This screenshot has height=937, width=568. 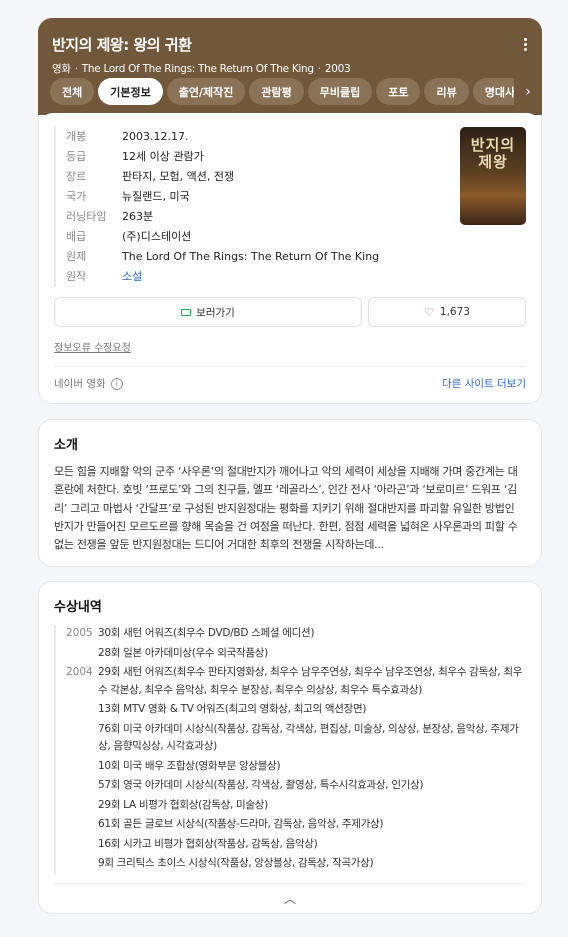 What do you see at coordinates (76, 196) in the screenshot?
I see `fact-label: 국가` at bounding box center [76, 196].